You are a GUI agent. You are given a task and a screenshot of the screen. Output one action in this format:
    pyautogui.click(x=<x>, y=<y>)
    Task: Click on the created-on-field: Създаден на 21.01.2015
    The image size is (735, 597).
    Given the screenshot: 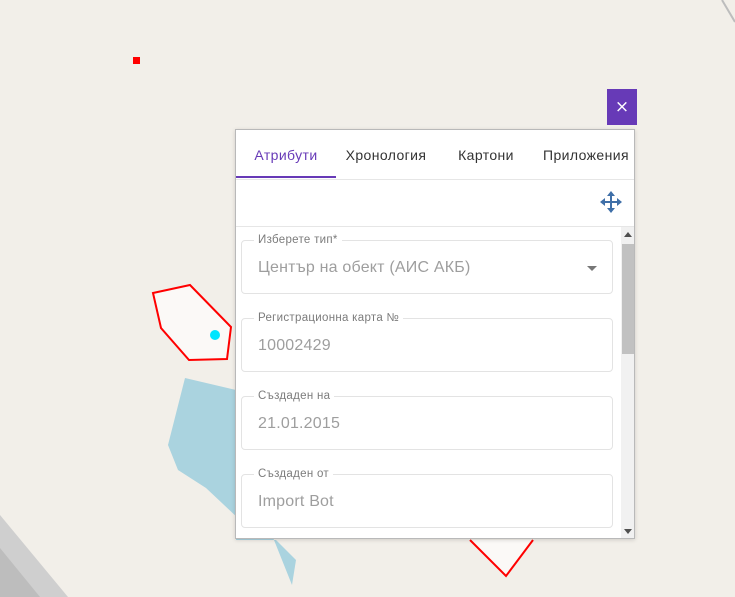 What is the action you would take?
    pyautogui.click(x=427, y=419)
    